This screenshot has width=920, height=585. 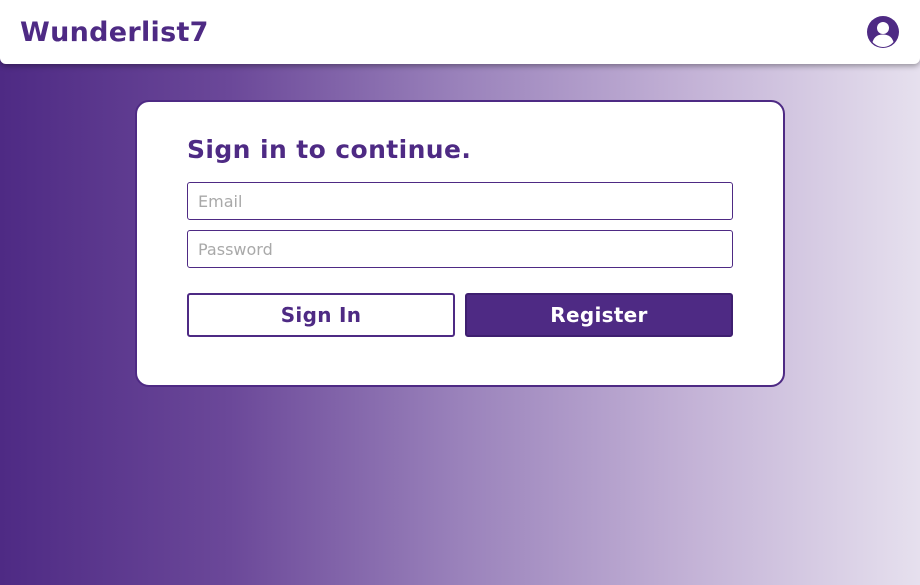 I want to click on password-input, so click(x=460, y=249).